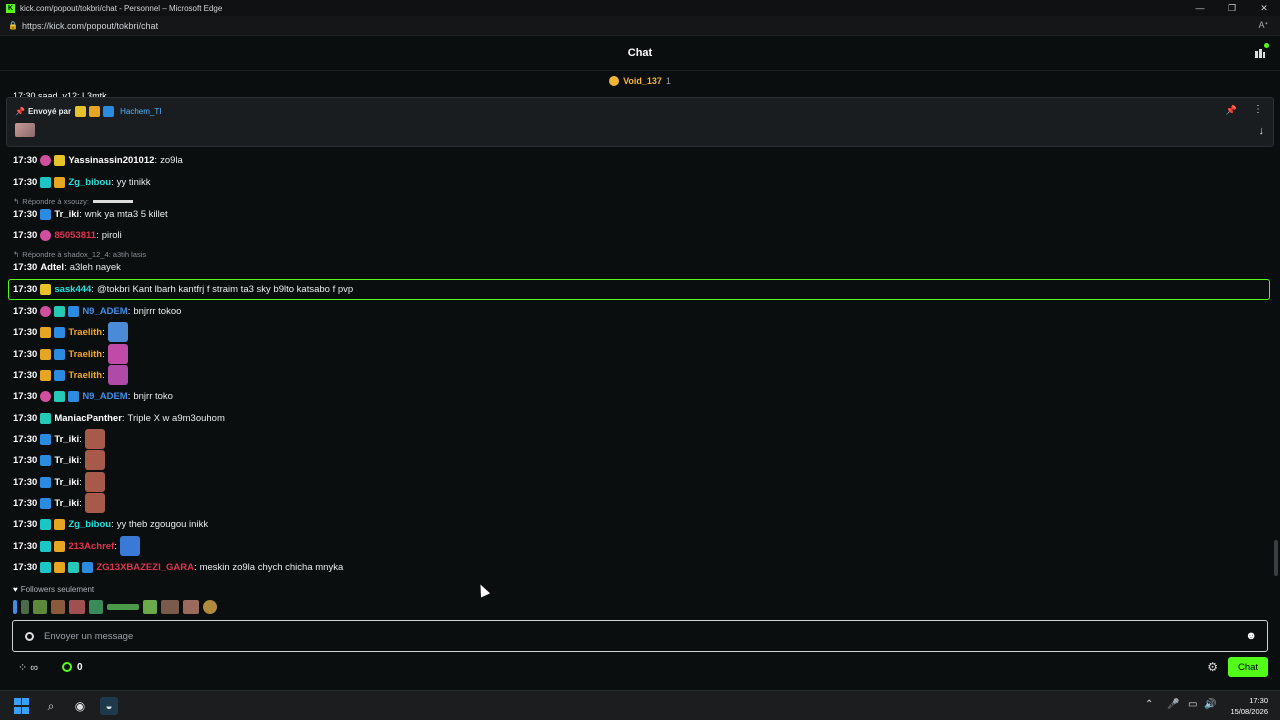 This screenshot has height=720, width=1280. What do you see at coordinates (28, 667) in the screenshot?
I see `infinity-icon: ⁘ ∞` at bounding box center [28, 667].